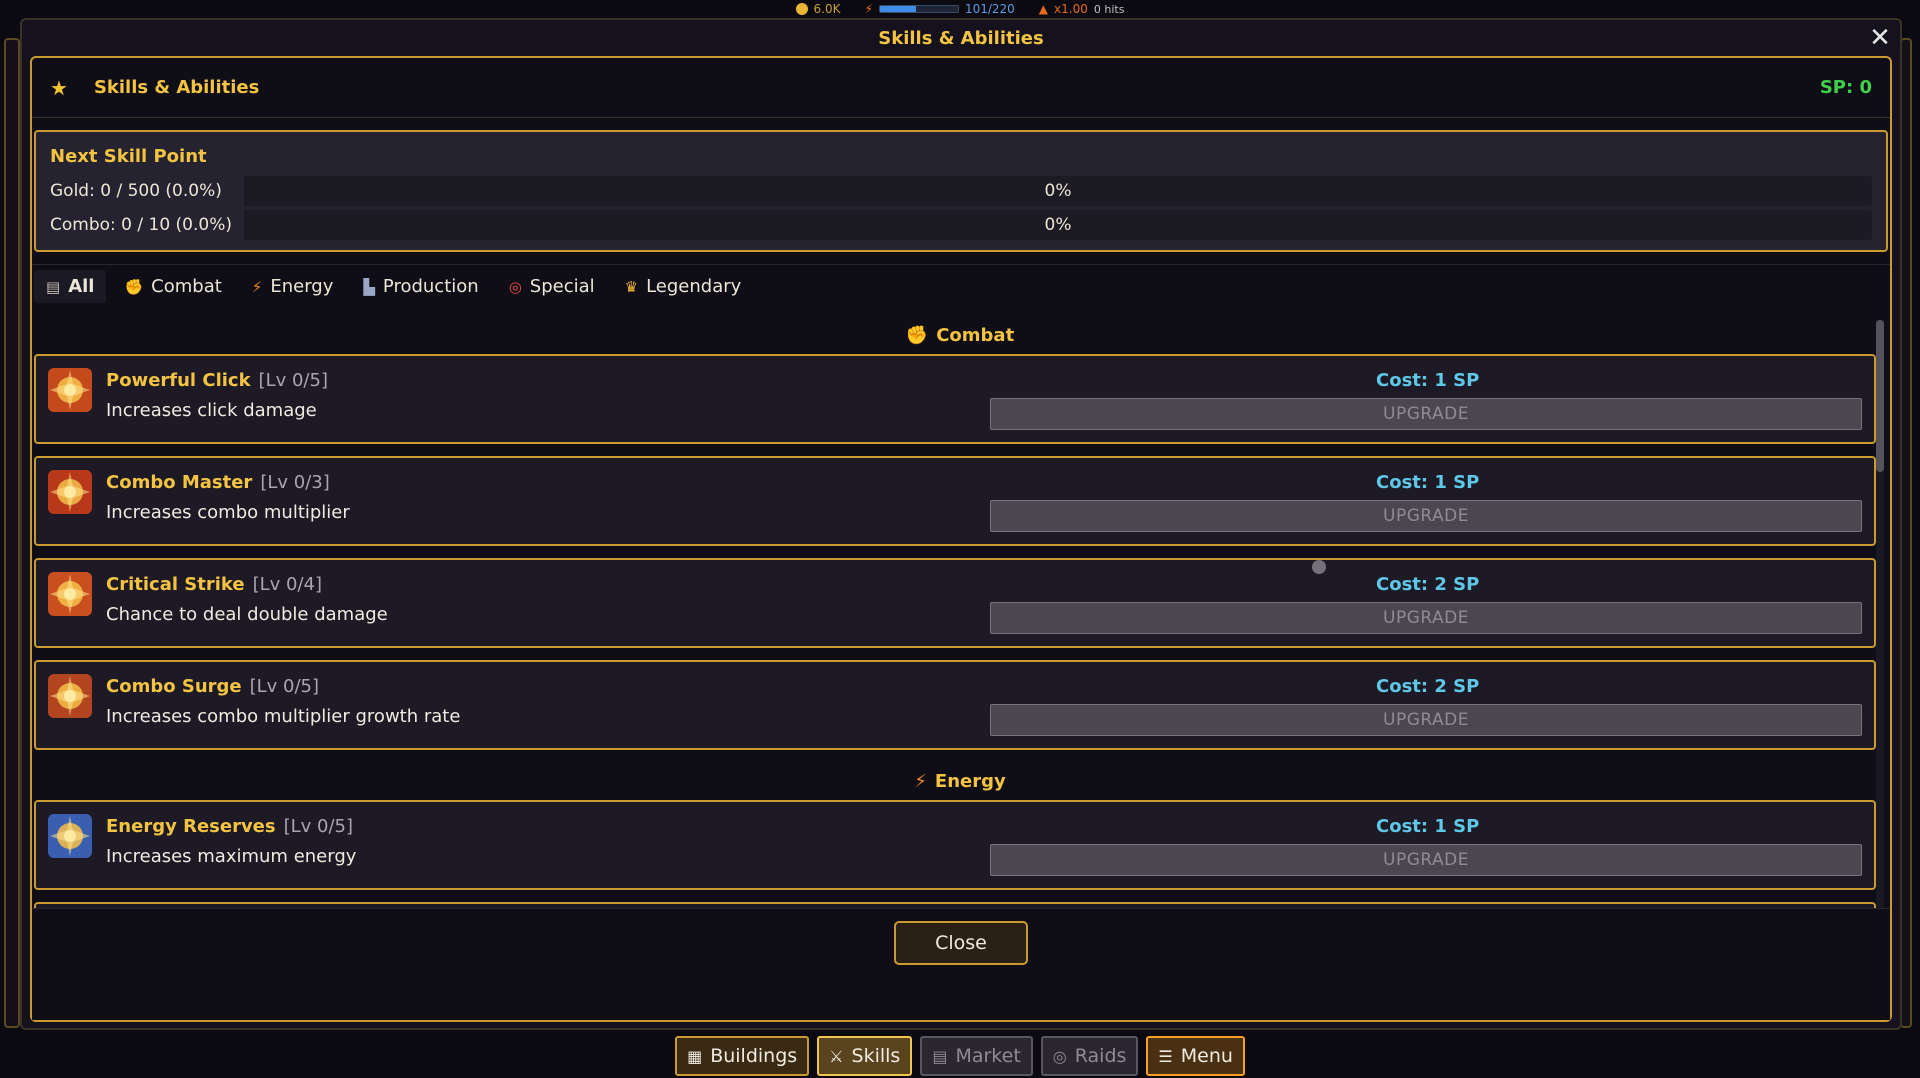 The height and width of the screenshot is (1078, 1920). What do you see at coordinates (876, 1056) in the screenshot?
I see `nav-label: Skills` at bounding box center [876, 1056].